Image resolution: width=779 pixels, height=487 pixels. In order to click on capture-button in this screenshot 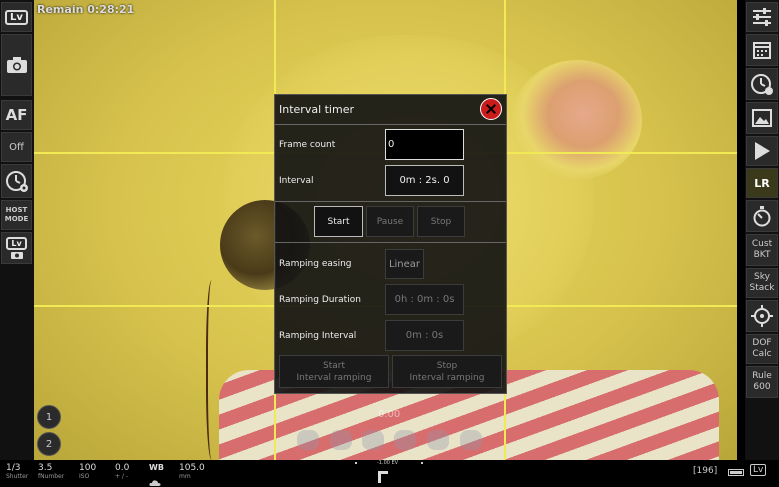, I will do `click(16, 65)`.